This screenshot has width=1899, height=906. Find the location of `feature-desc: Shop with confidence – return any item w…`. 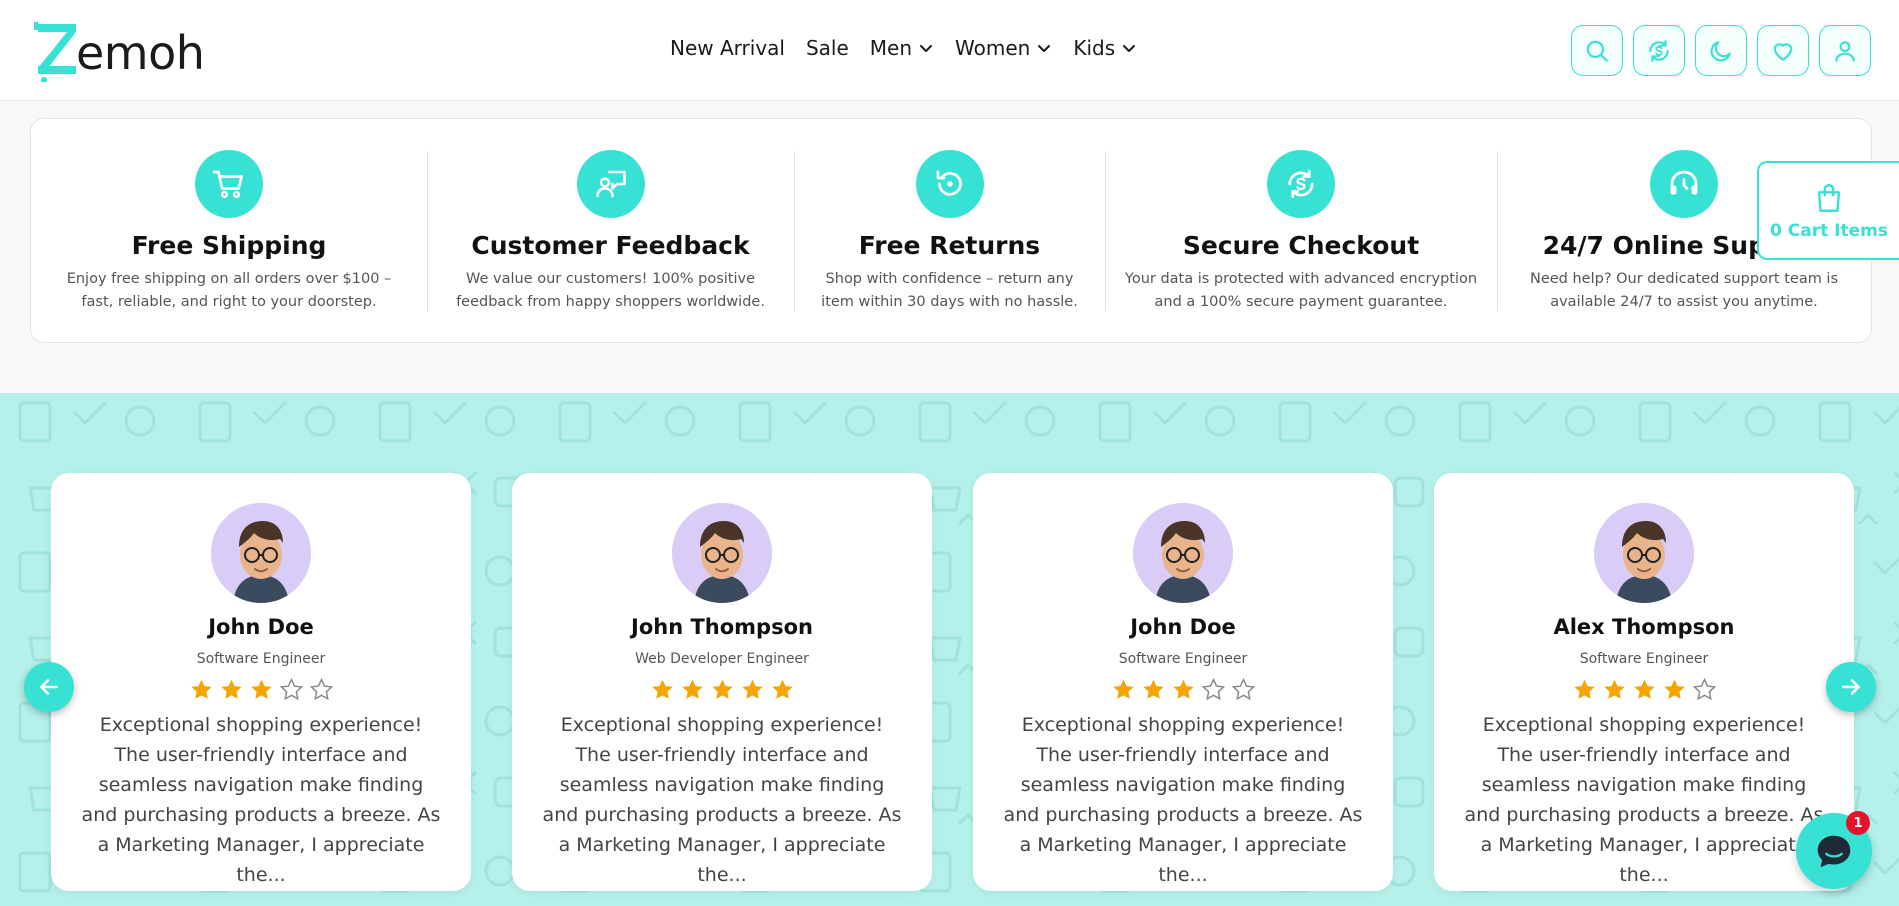

feature-desc: Shop with confidence – return any item w… is located at coordinates (949, 290).